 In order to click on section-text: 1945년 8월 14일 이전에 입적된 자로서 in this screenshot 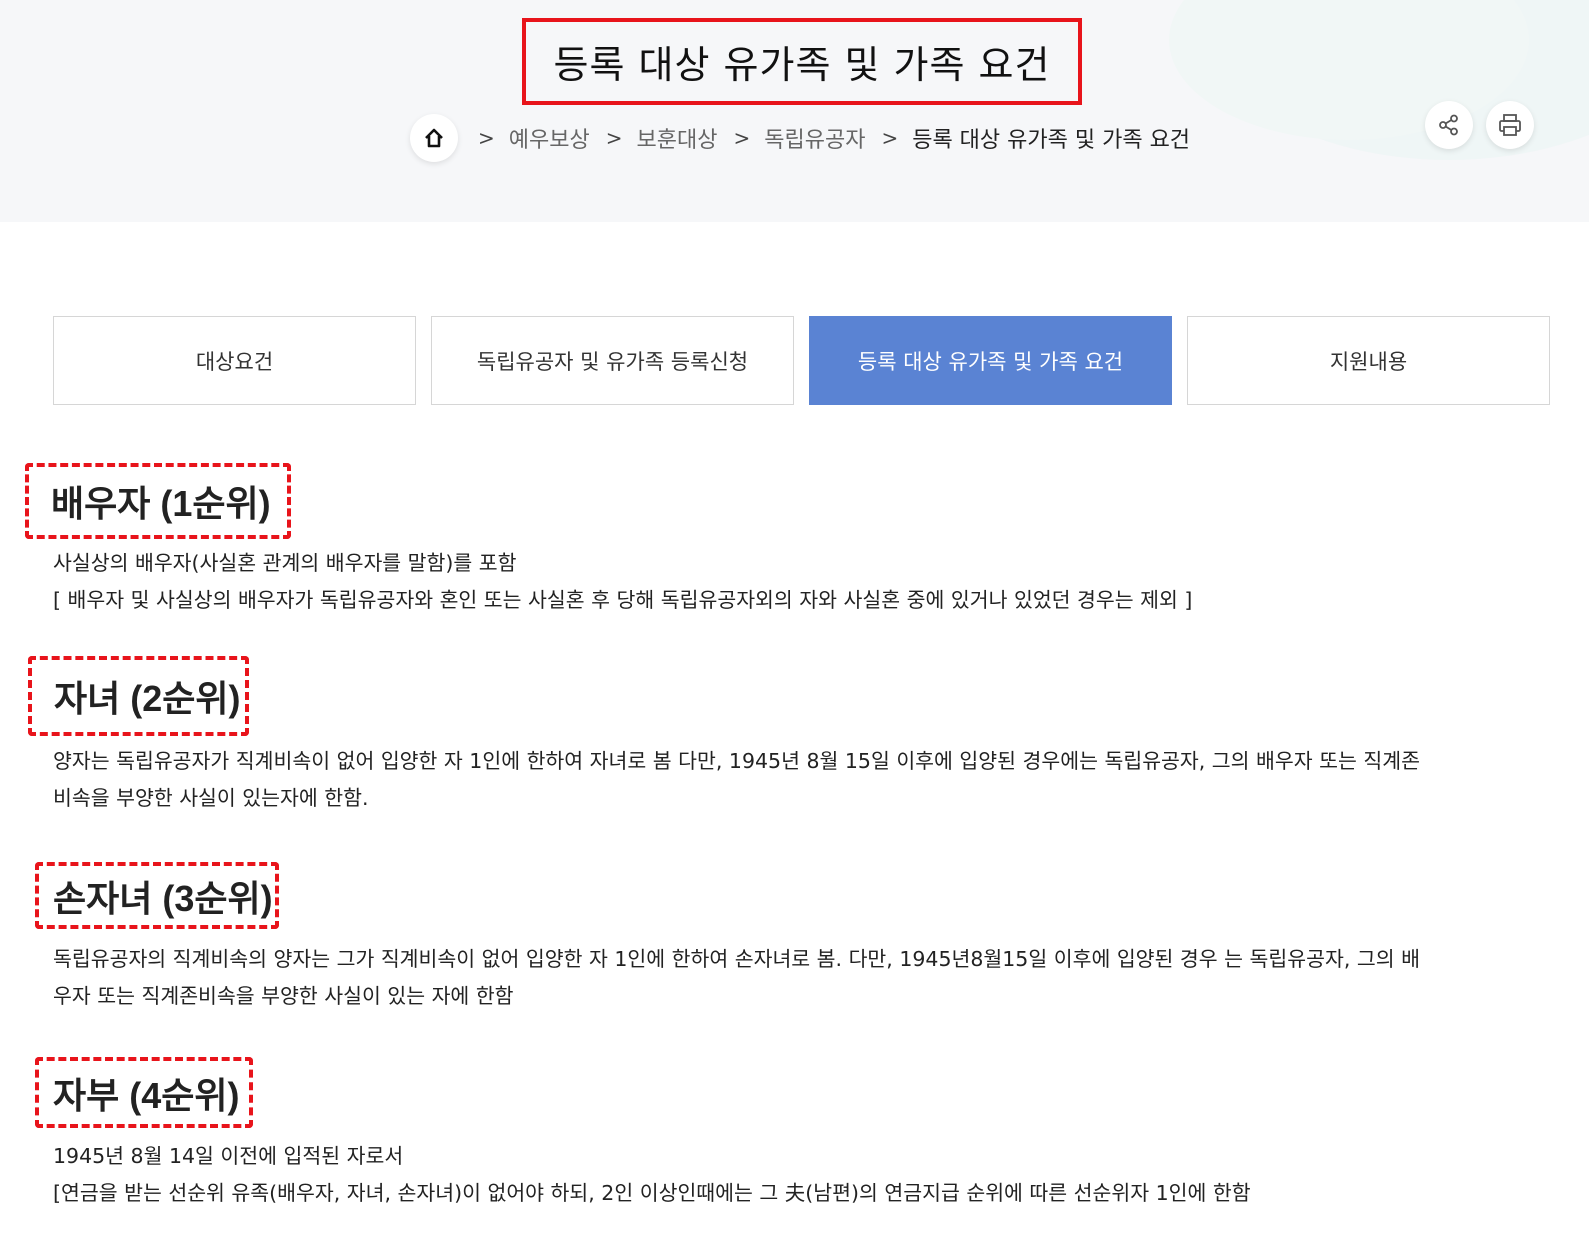, I will do `click(228, 1156)`.